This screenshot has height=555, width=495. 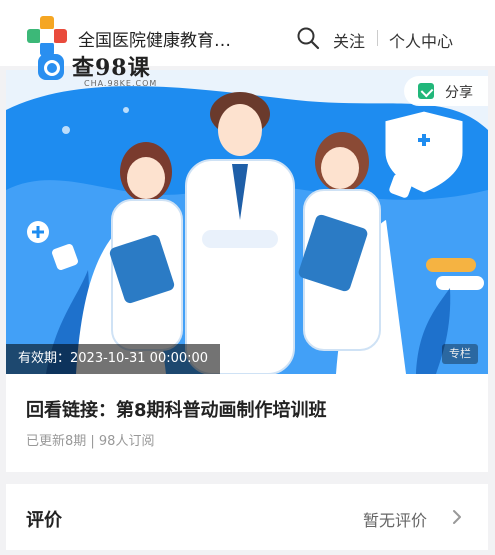 I want to click on watermark-text: 查98课, so click(x=111, y=68).